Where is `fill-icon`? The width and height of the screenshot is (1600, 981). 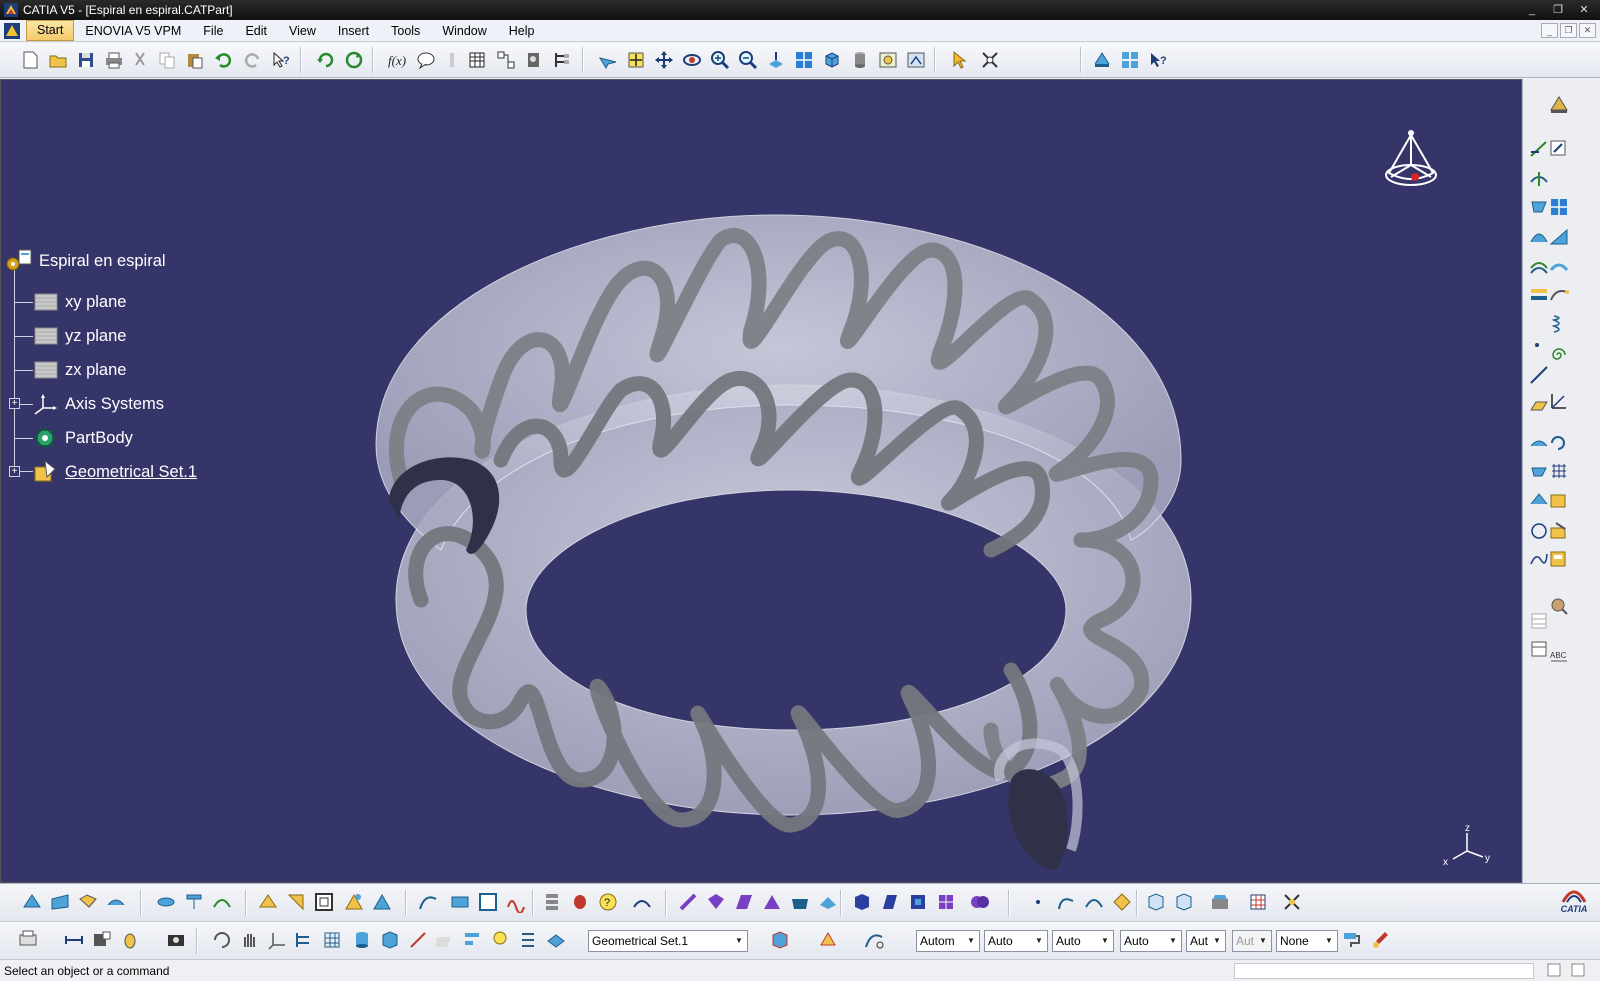
fill-icon is located at coordinates (1559, 237).